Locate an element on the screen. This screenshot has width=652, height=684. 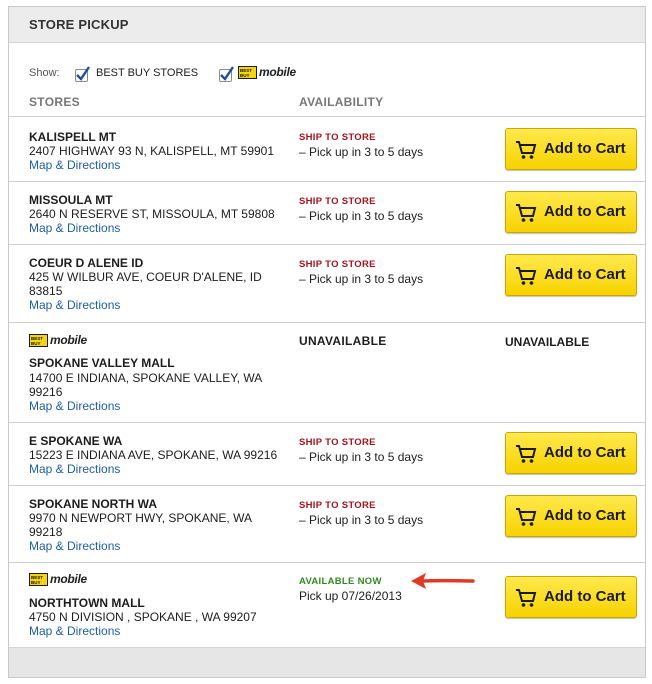
availability-status: AVAILABLE NOW is located at coordinates (340, 581).